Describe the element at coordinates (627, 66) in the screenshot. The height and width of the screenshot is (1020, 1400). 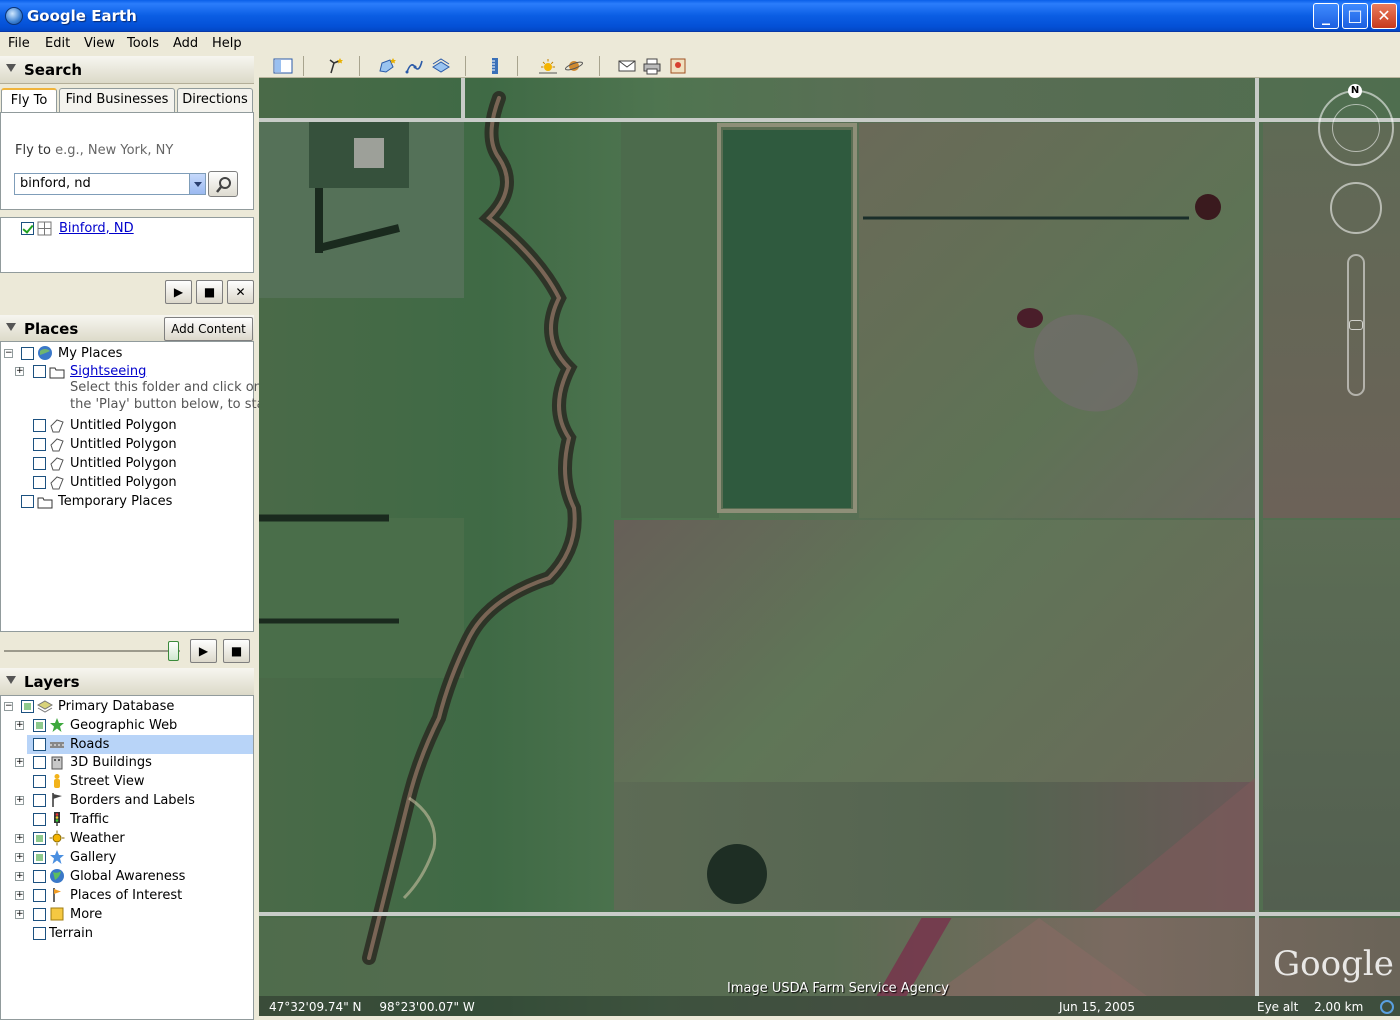
I see `email-icon` at that location.